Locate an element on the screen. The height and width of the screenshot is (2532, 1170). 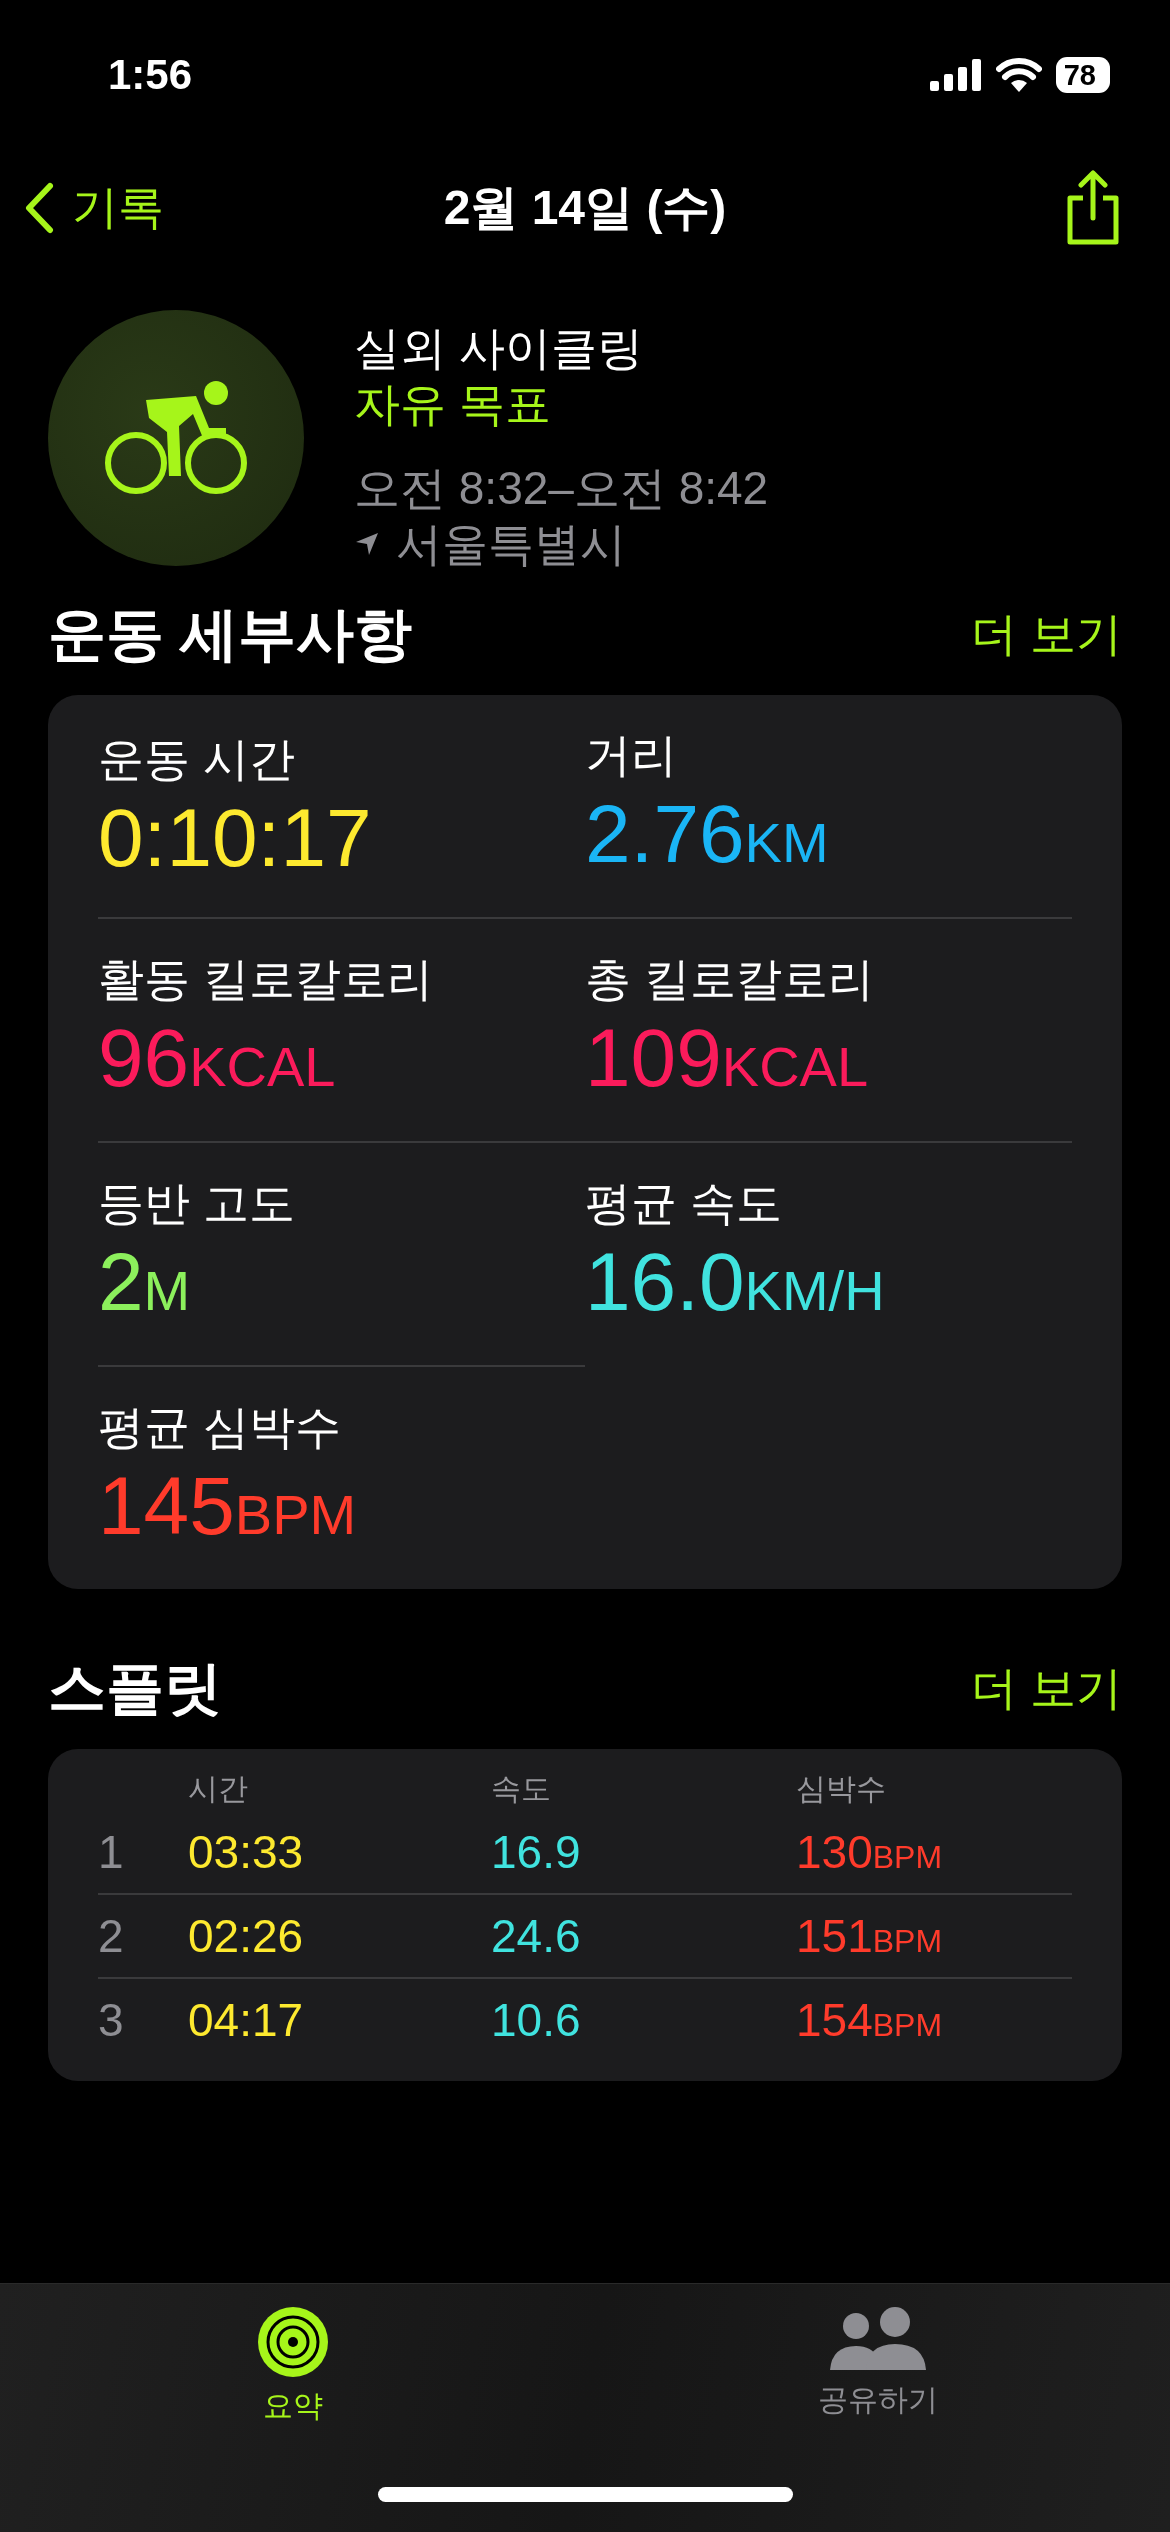
metric-value: 109KCAL is located at coordinates (727, 1058).